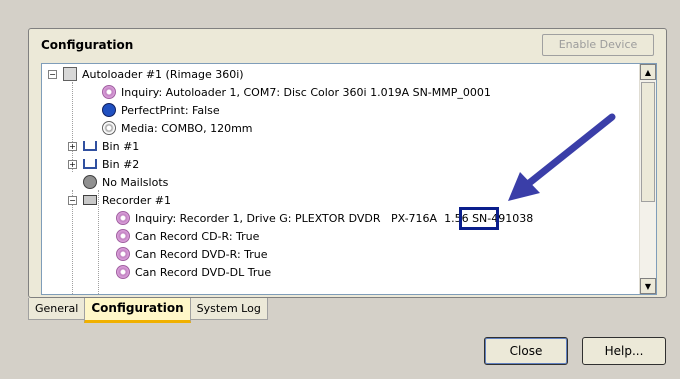  I want to click on tab-general: General, so click(57, 309).